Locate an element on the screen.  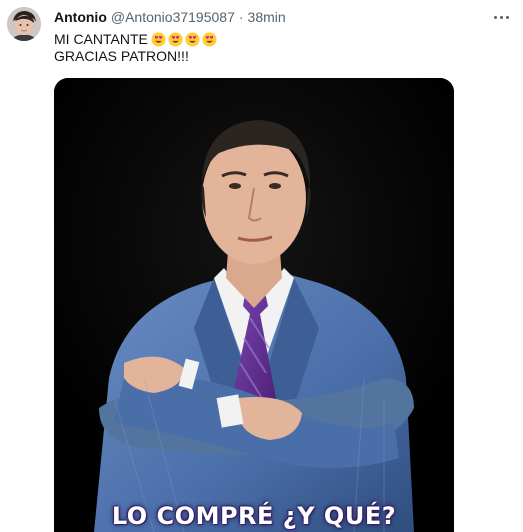
tweet-header: Antonio @Antonio37195087 · 38min is located at coordinates (268, 19).